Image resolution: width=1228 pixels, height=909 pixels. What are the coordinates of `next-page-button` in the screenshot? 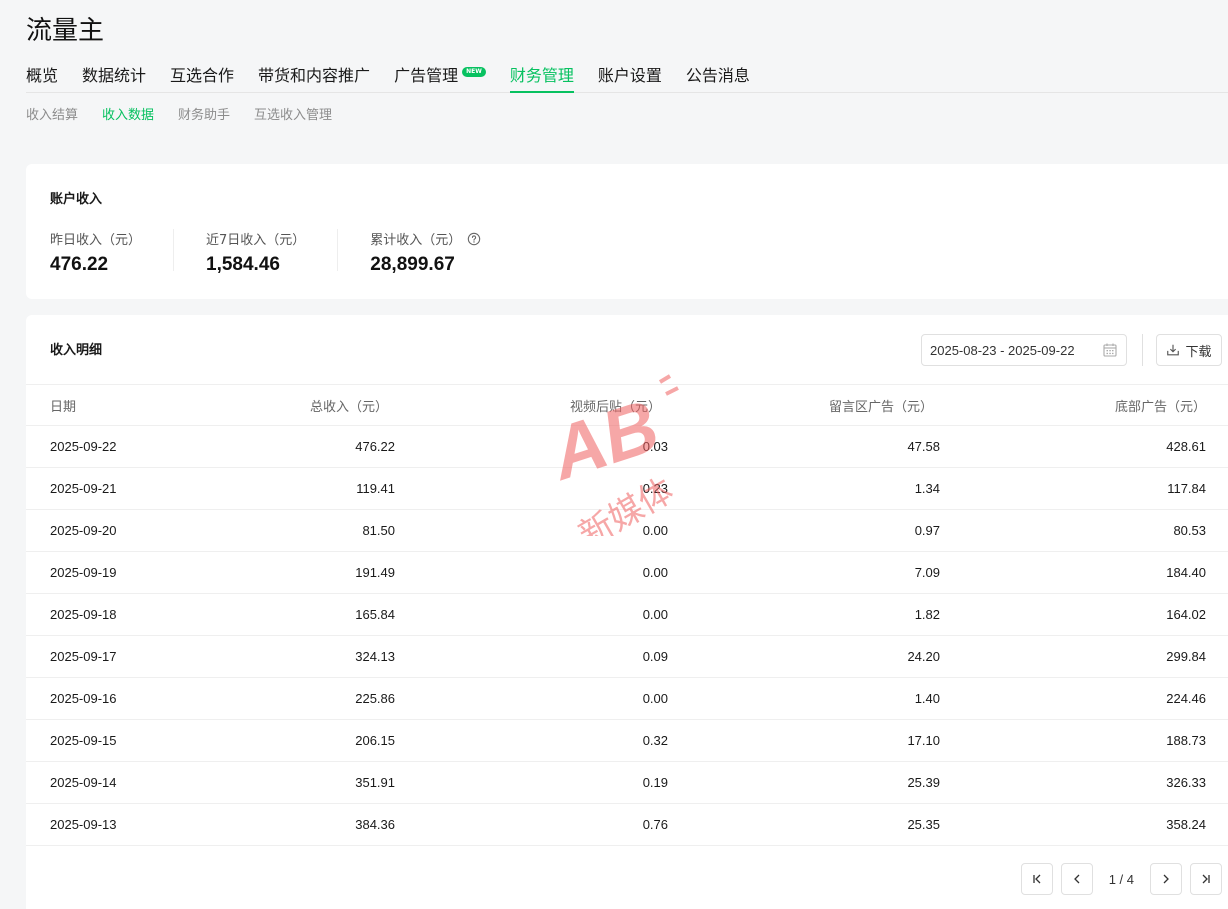 It's located at (1166, 879).